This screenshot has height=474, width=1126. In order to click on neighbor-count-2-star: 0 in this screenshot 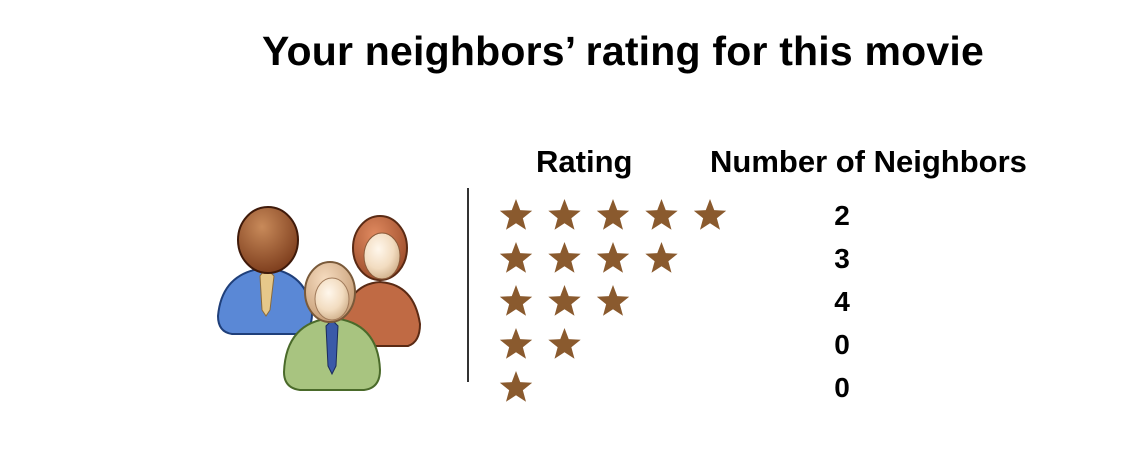, I will do `click(842, 344)`.